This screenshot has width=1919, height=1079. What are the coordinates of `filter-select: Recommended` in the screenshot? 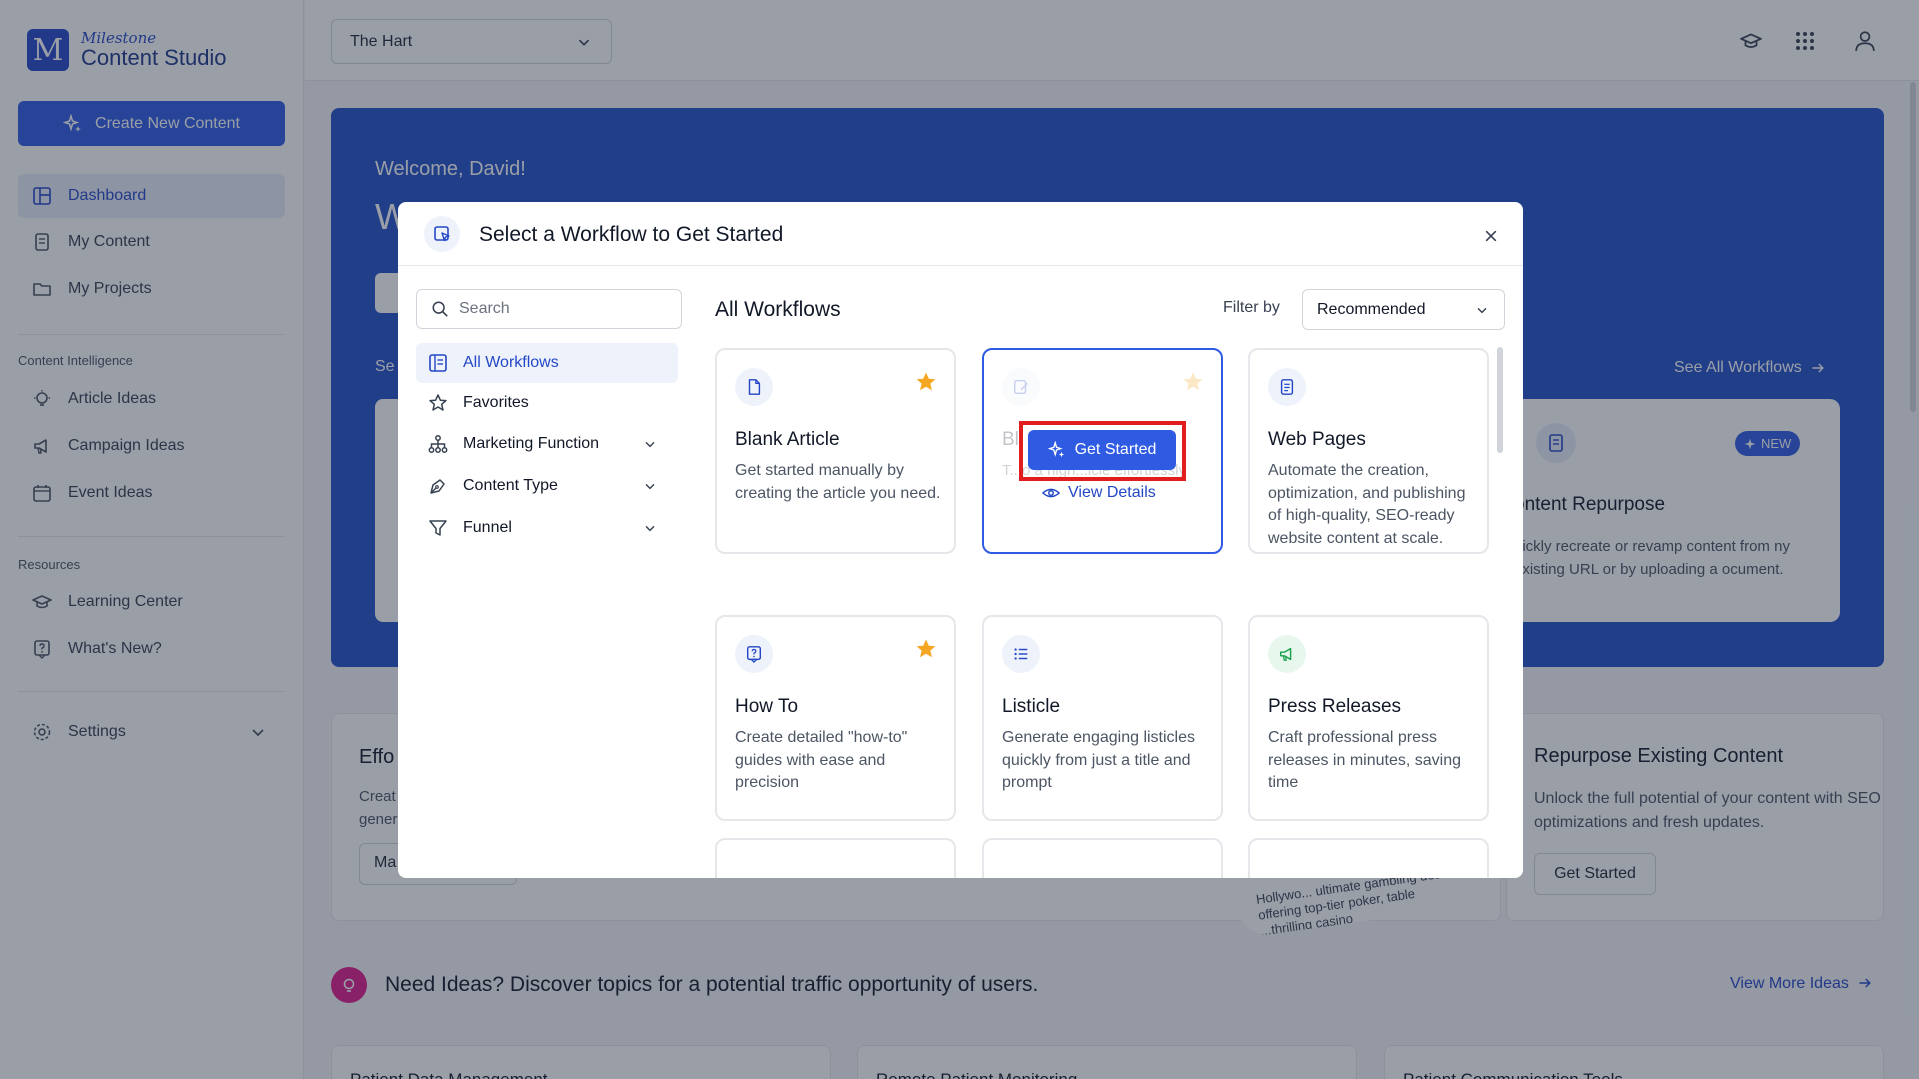 It's located at (1403, 309).